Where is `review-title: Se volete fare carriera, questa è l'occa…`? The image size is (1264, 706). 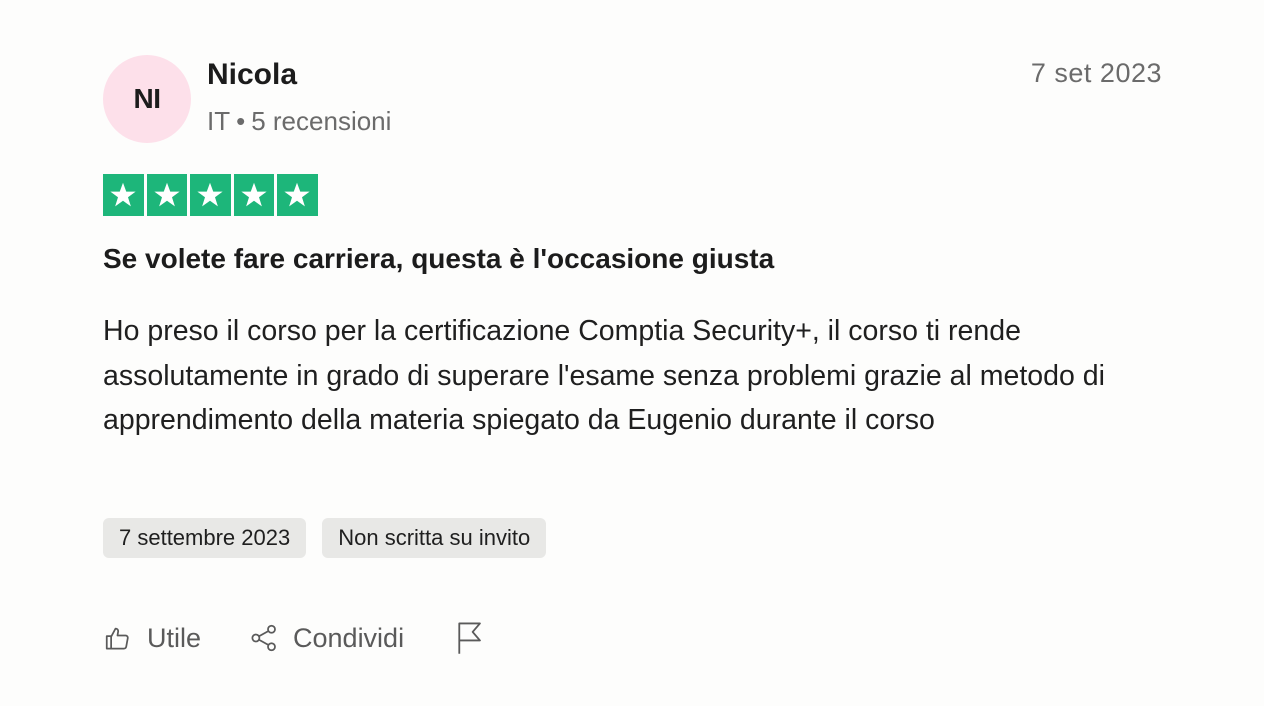 review-title: Se volete fare carriera, questa è l'occa… is located at coordinates (439, 258).